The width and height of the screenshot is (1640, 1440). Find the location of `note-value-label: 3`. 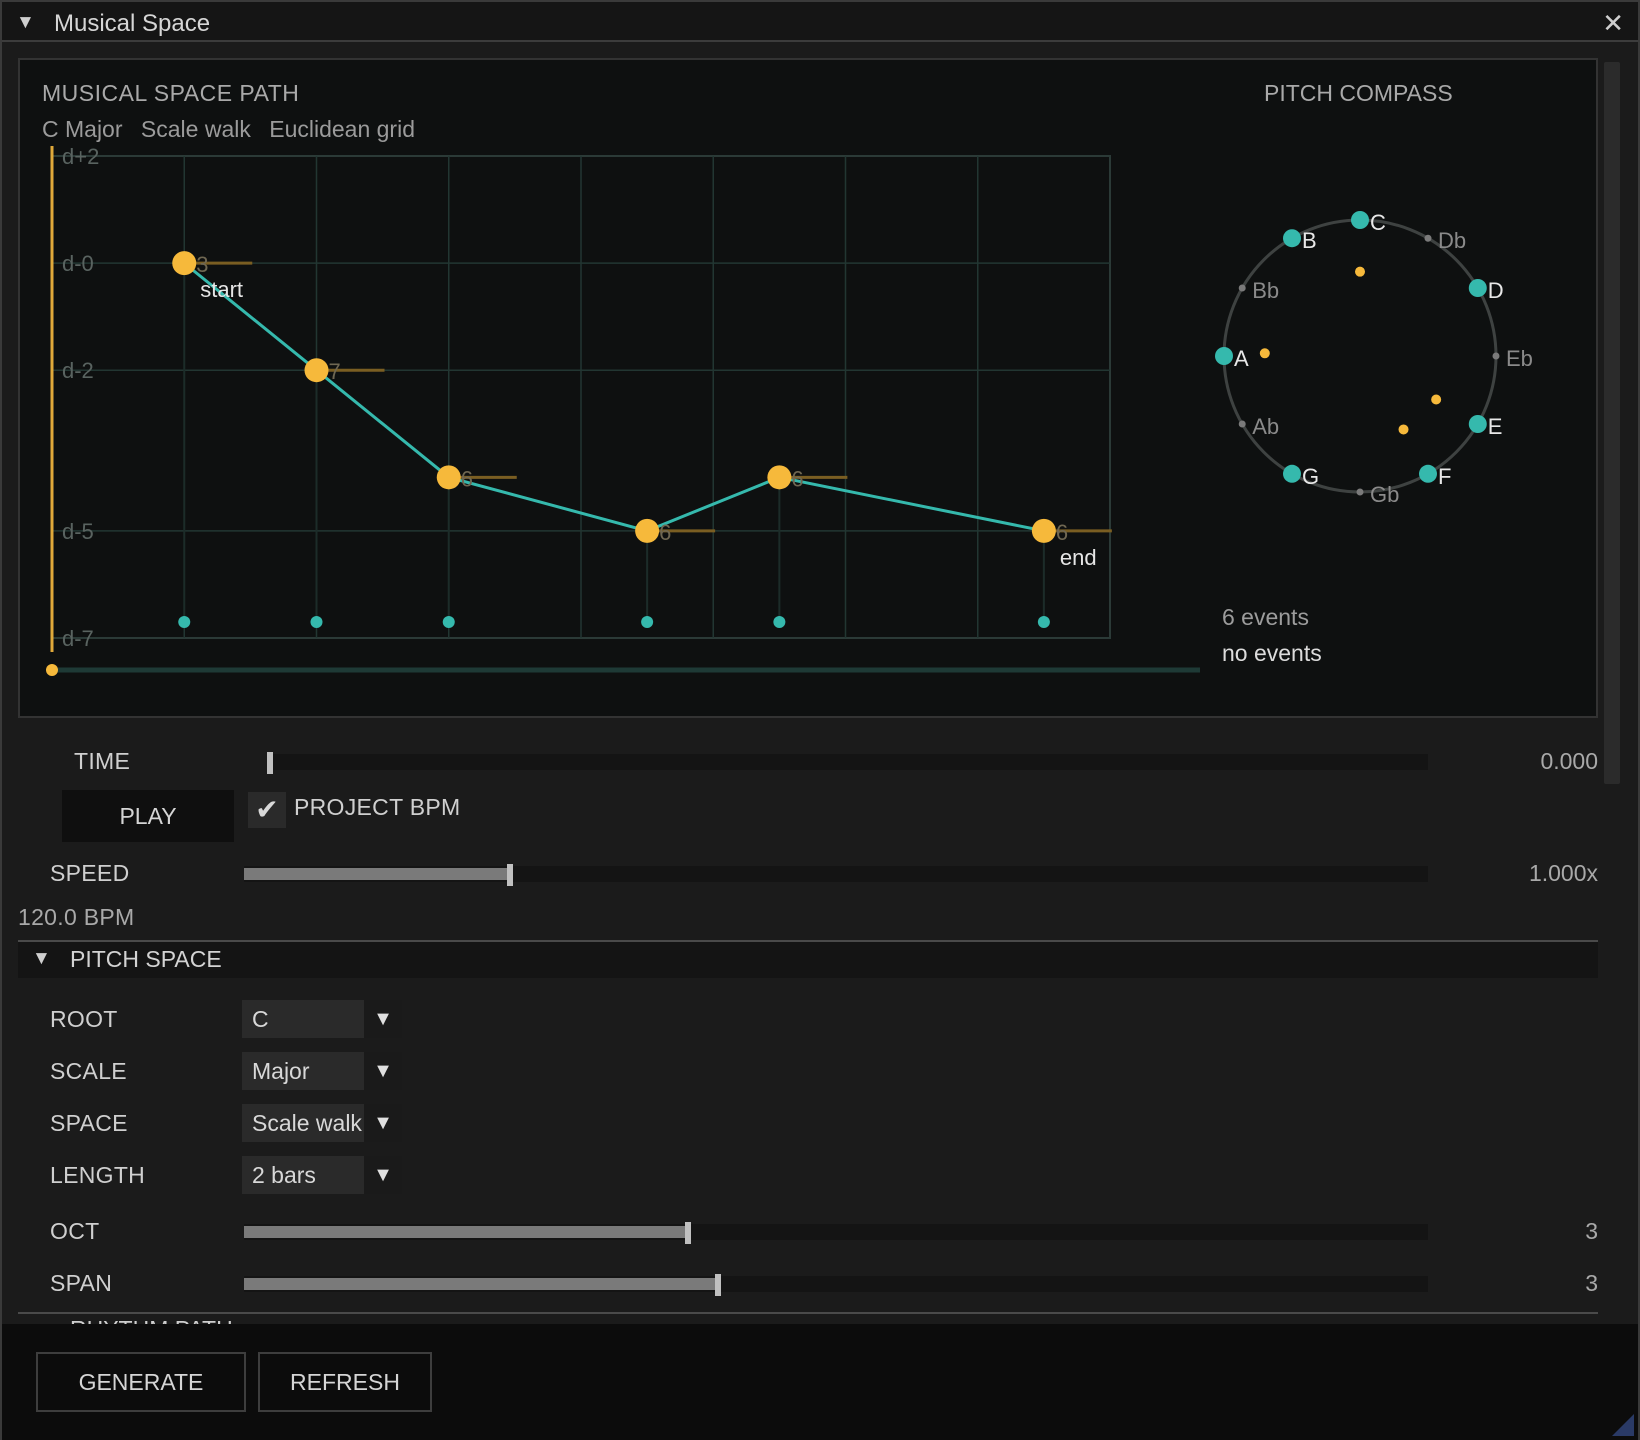

note-value-label: 3 is located at coordinates (202, 264).